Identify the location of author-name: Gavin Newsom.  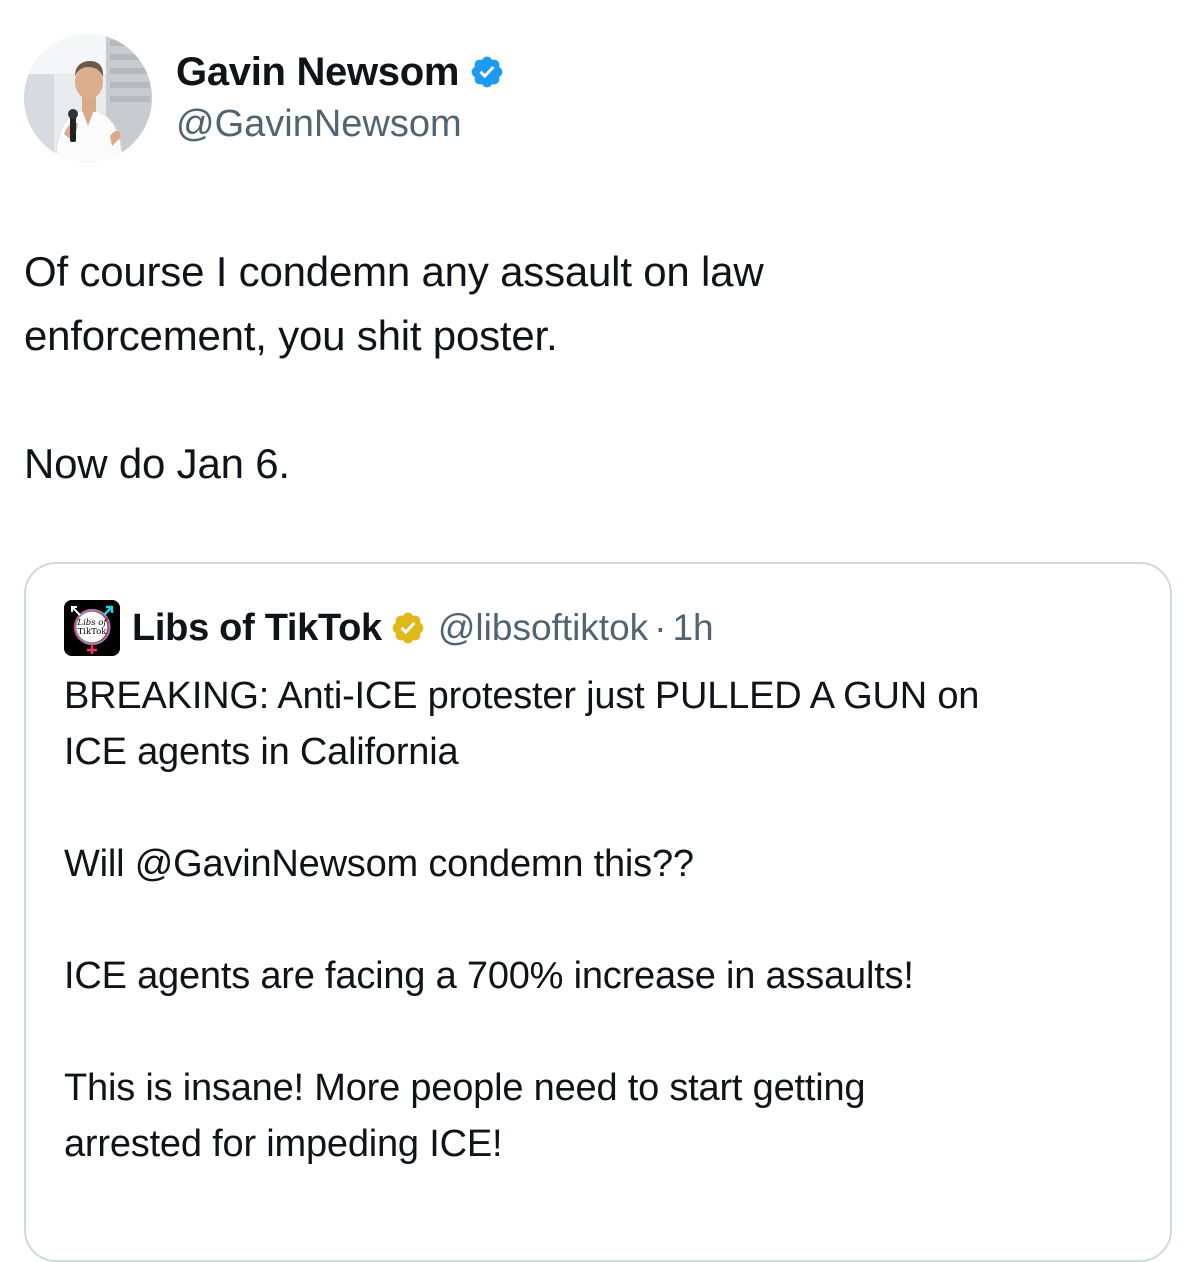
(317, 72).